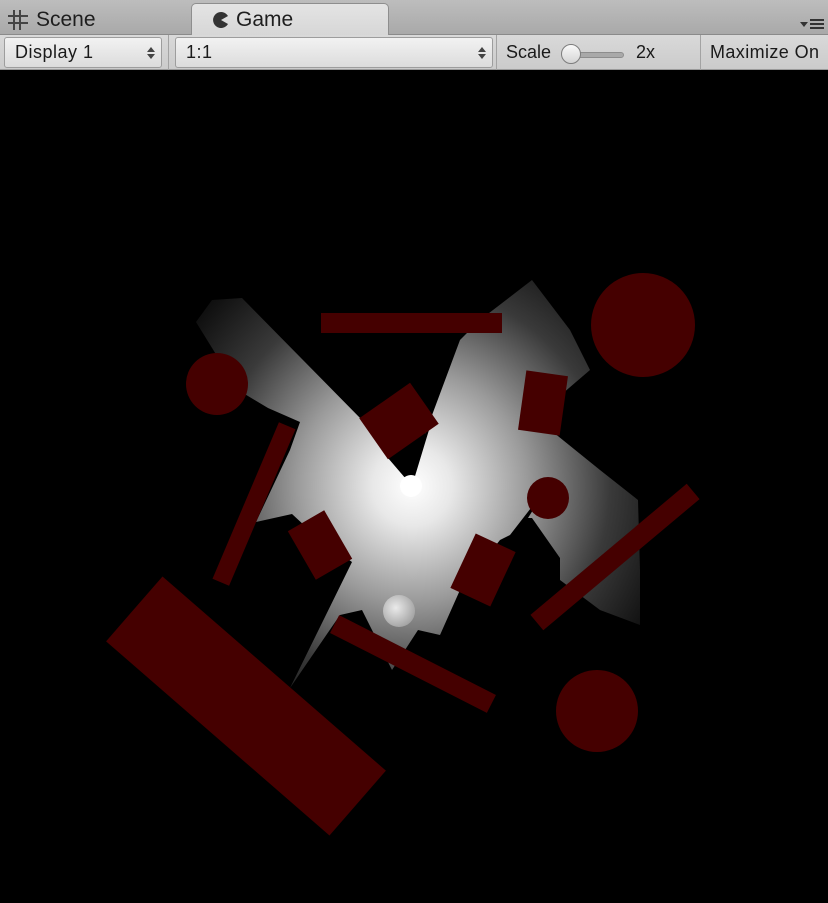 The height and width of the screenshot is (903, 828). I want to click on moving-ball, so click(399, 611).